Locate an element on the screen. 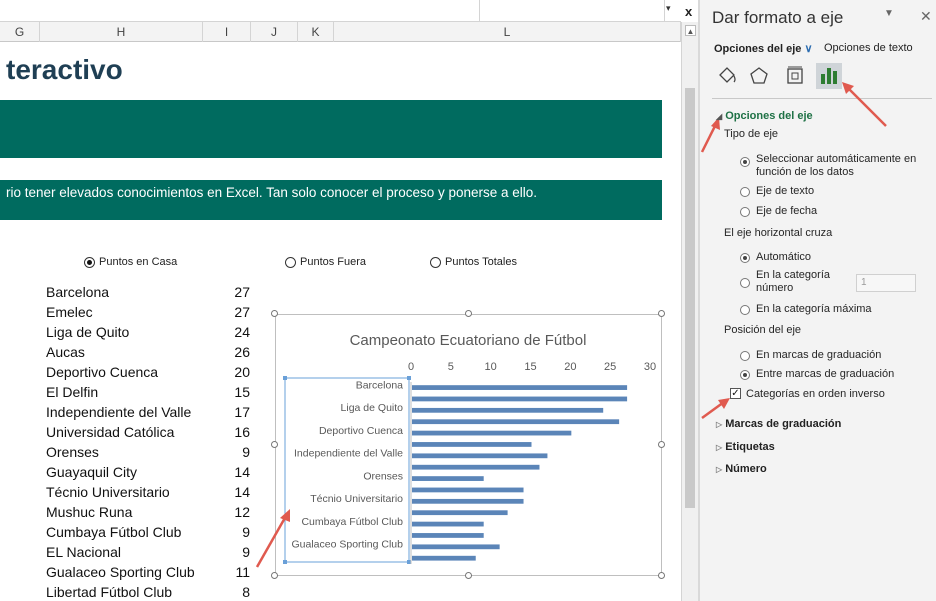 This screenshot has width=936, height=601. radio-at-category is located at coordinates (745, 283).